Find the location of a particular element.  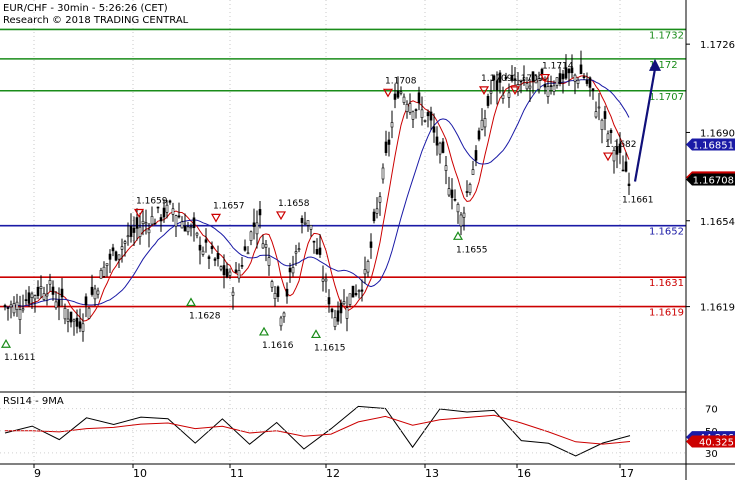

annotation-label: 1.1682 is located at coordinates (621, 145).